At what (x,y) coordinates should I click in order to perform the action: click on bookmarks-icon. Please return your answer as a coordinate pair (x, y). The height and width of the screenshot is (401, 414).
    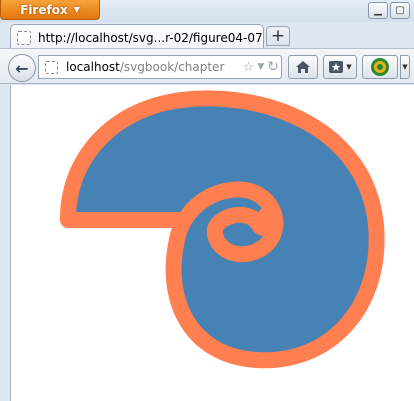
    Looking at the image, I should click on (336, 67).